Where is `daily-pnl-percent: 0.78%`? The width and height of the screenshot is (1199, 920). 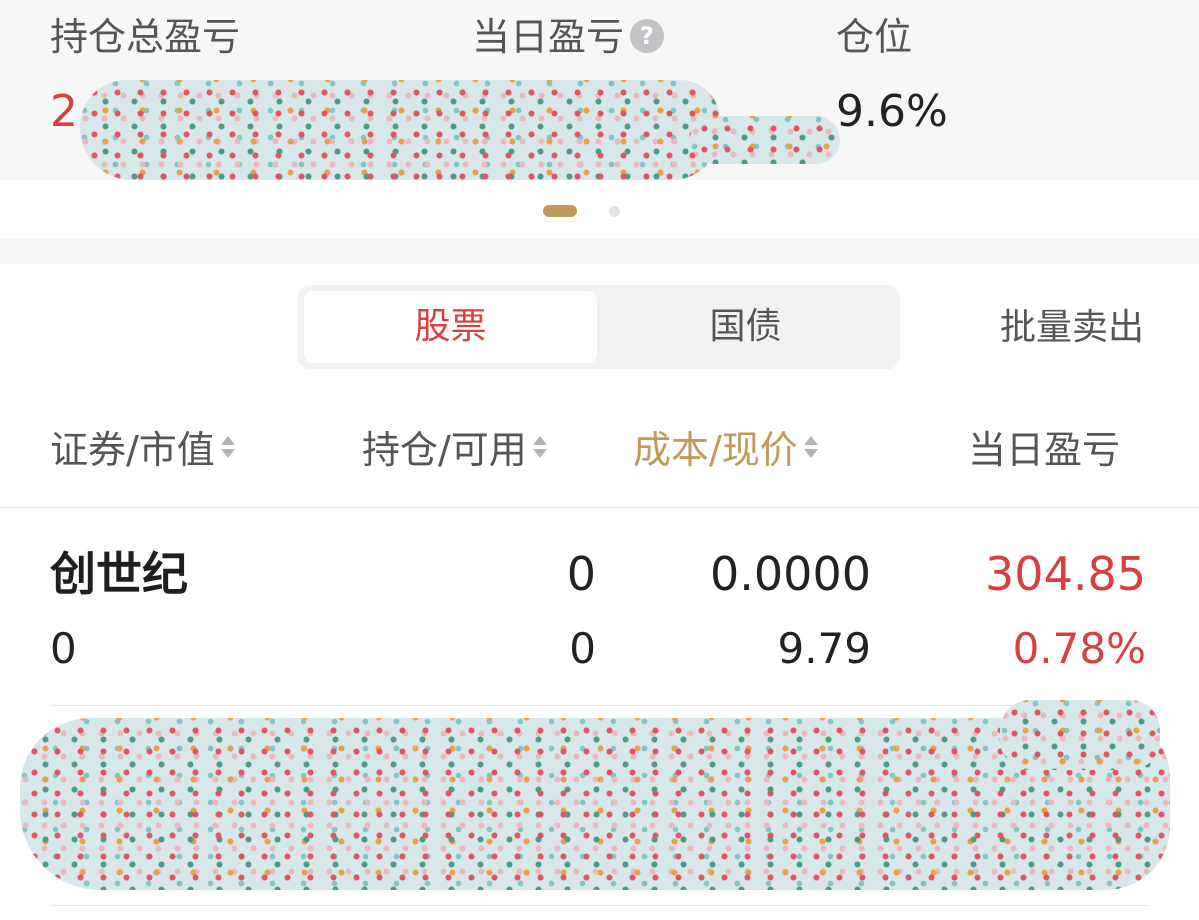 daily-pnl-percent: 0.78% is located at coordinates (1079, 648).